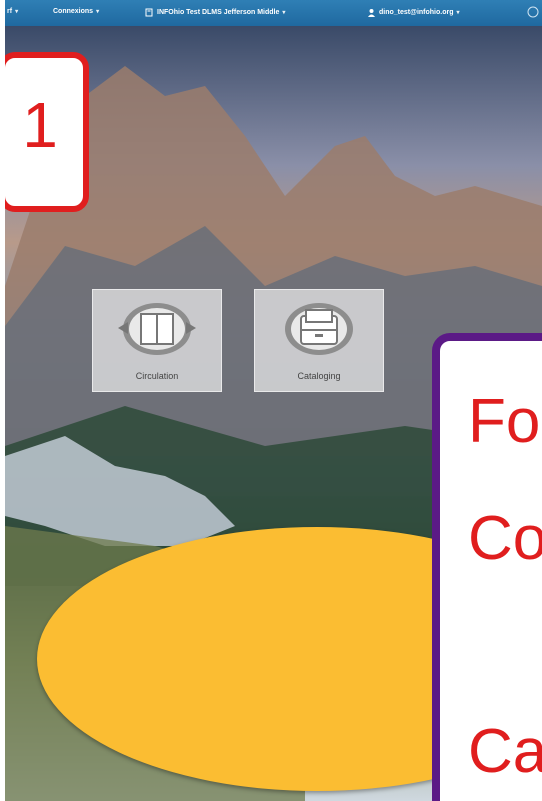 Image resolution: width=542 pixels, height=801 pixels. I want to click on callout-line-3: Ca, so click(505, 751).